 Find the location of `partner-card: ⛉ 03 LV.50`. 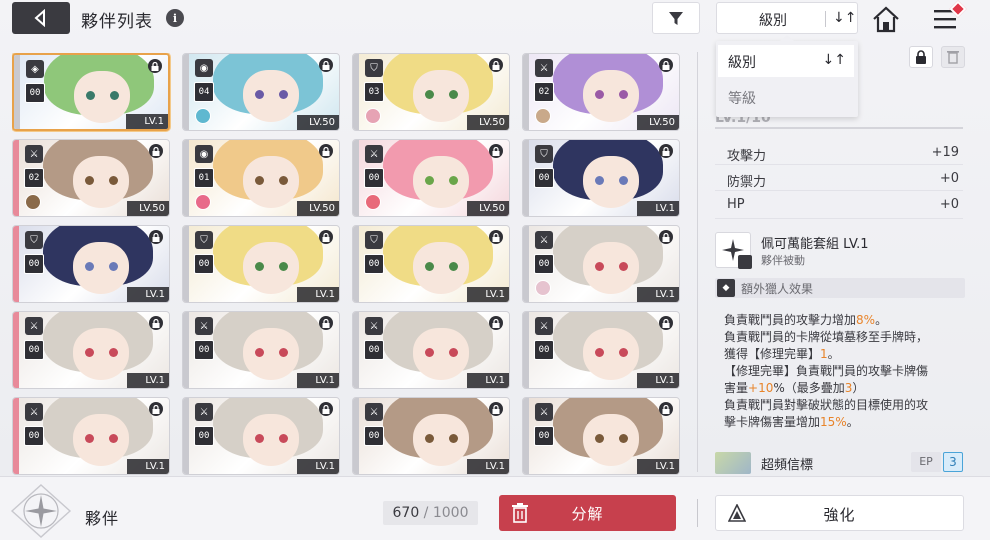

partner-card: ⛉ 03 LV.50 is located at coordinates (431, 92).